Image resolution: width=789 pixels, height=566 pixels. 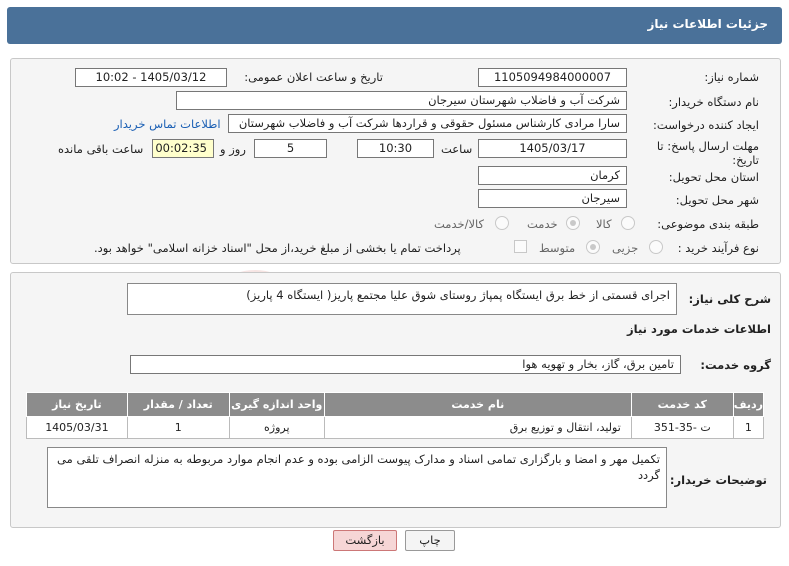 What do you see at coordinates (477, 427) in the screenshot?
I see `cell-service-name: تولید، انتقال و توزیع برق` at bounding box center [477, 427].